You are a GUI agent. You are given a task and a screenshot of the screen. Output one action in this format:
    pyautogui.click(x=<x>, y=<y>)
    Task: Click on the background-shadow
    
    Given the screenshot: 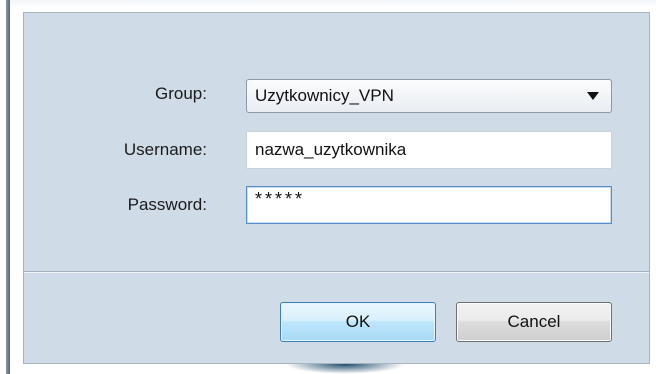 What is the action you would take?
    pyautogui.click(x=345, y=369)
    